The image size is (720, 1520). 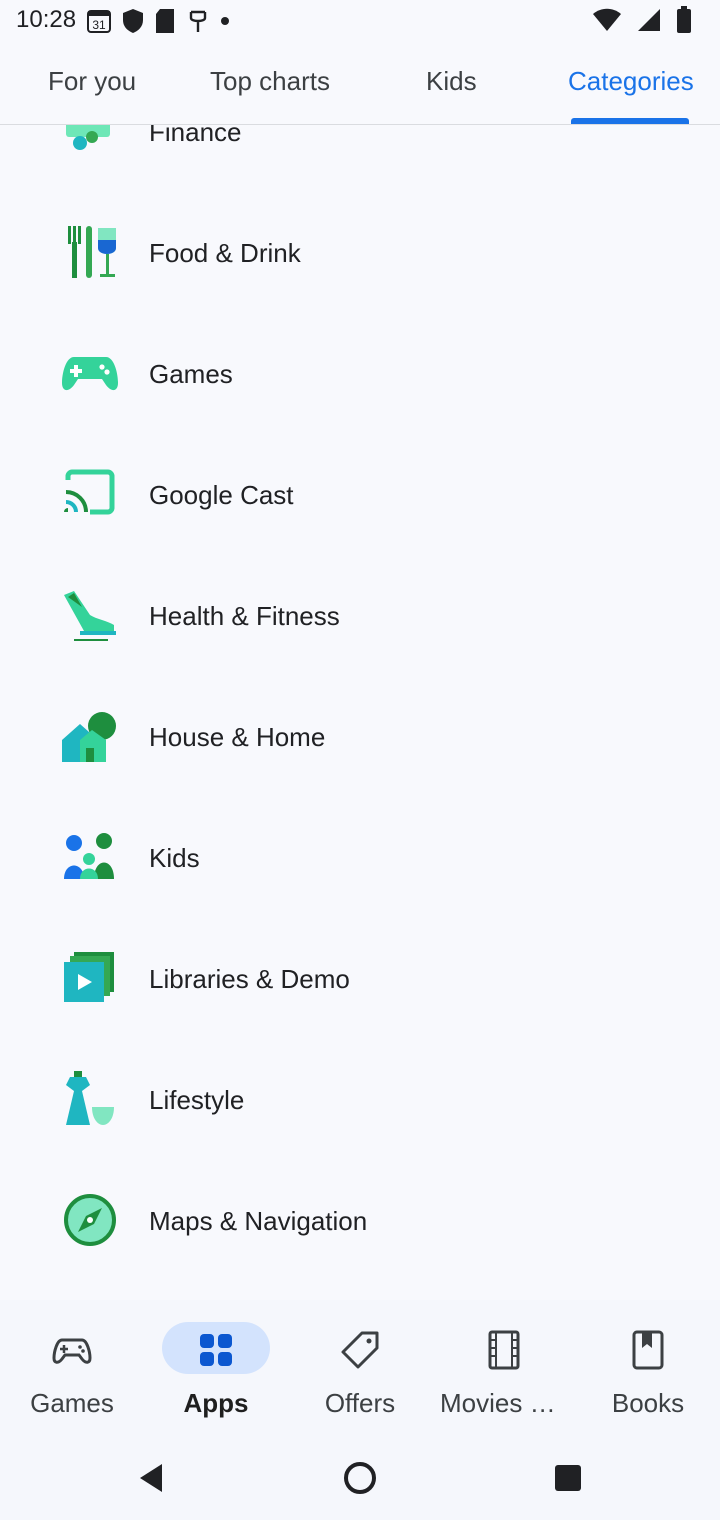 What do you see at coordinates (244, 616) in the screenshot?
I see `category-label: Health & Fitness` at bounding box center [244, 616].